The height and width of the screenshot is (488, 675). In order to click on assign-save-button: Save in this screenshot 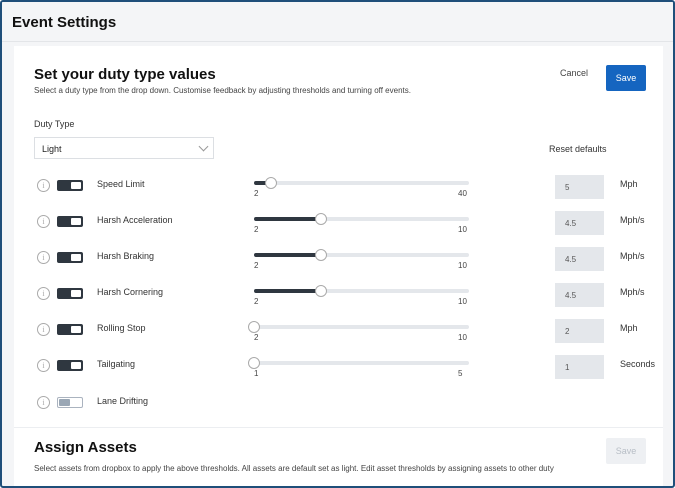, I will do `click(626, 451)`.